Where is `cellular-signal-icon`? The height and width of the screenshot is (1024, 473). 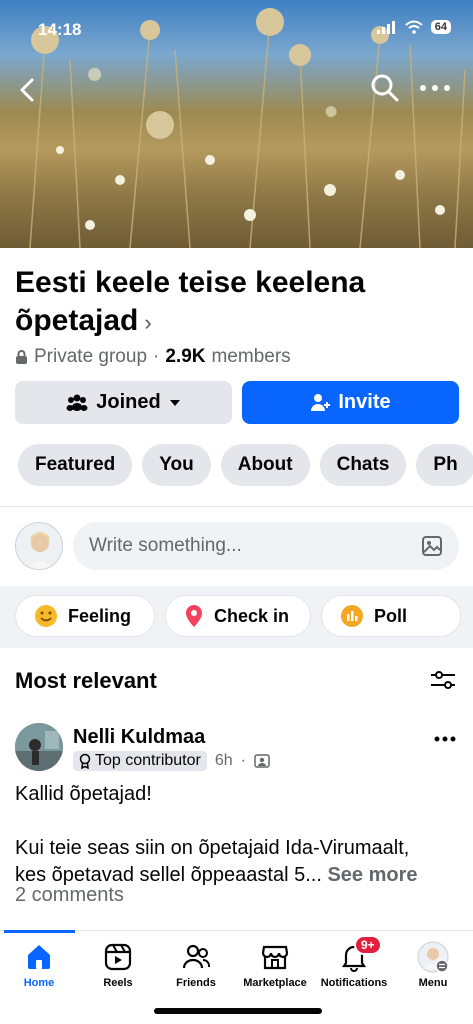 cellular-signal-icon is located at coordinates (385, 27).